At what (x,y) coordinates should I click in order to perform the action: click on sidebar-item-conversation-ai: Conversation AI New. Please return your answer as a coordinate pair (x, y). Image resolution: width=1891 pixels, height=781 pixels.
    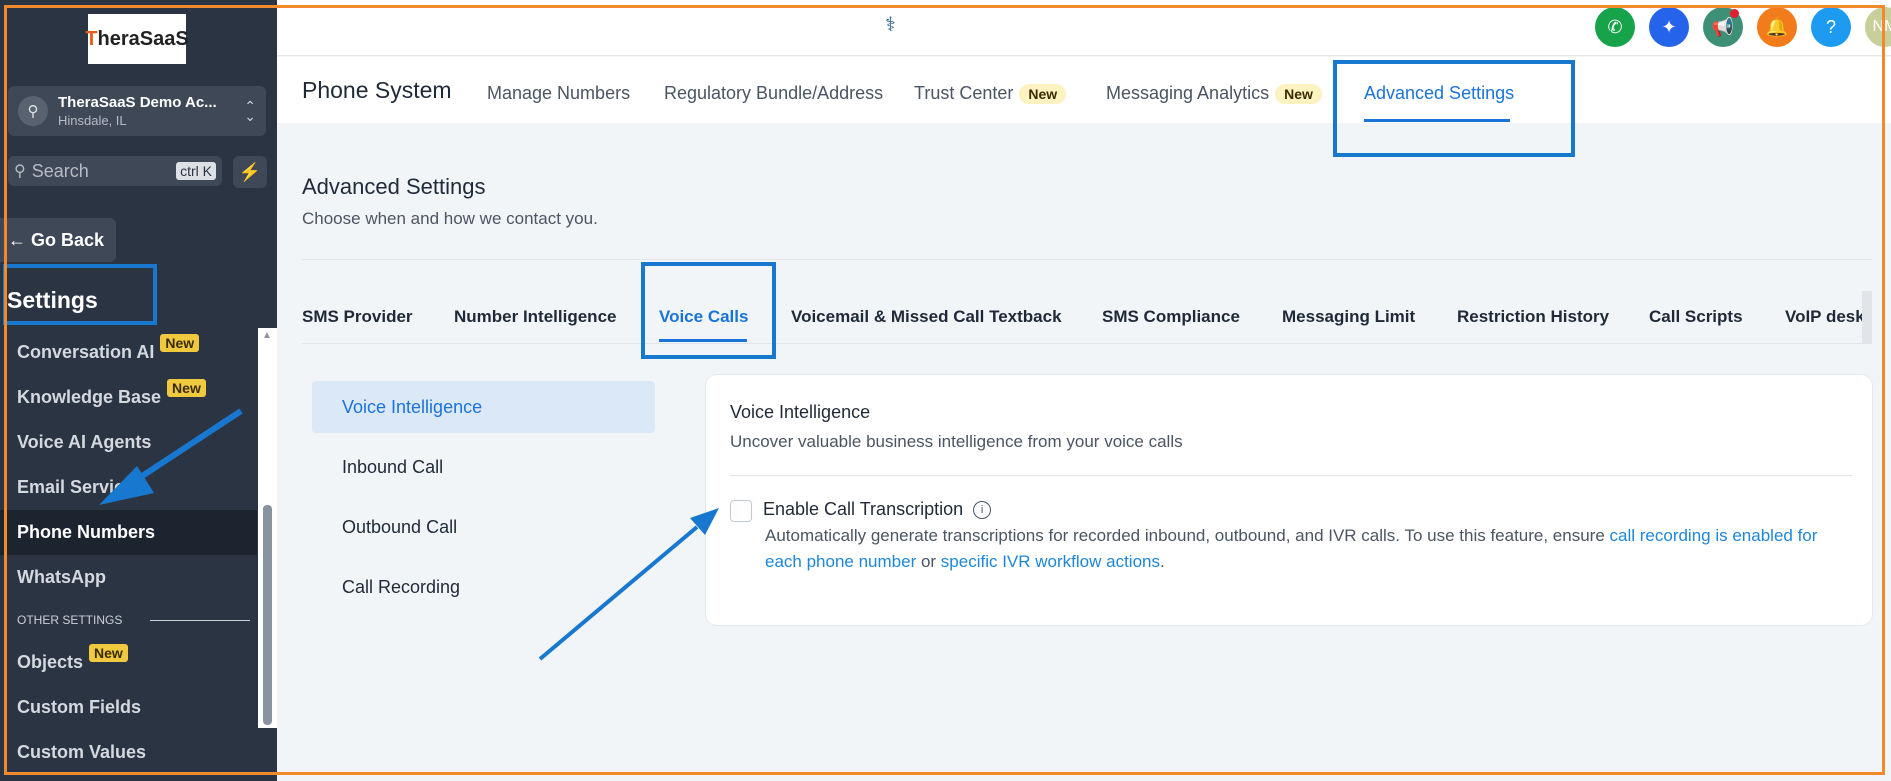
    Looking at the image, I should click on (128, 352).